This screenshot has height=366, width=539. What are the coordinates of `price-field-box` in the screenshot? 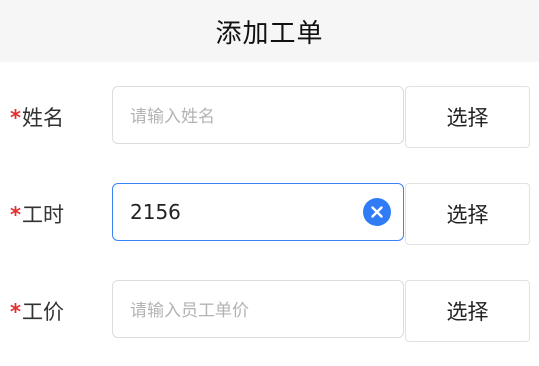 It's located at (258, 309).